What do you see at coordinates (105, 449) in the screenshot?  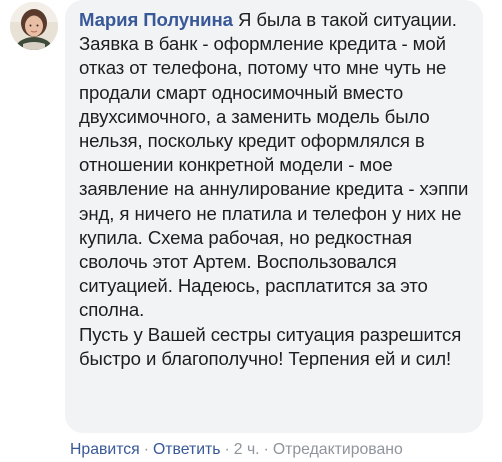 I see `like-link: Нравится` at bounding box center [105, 449].